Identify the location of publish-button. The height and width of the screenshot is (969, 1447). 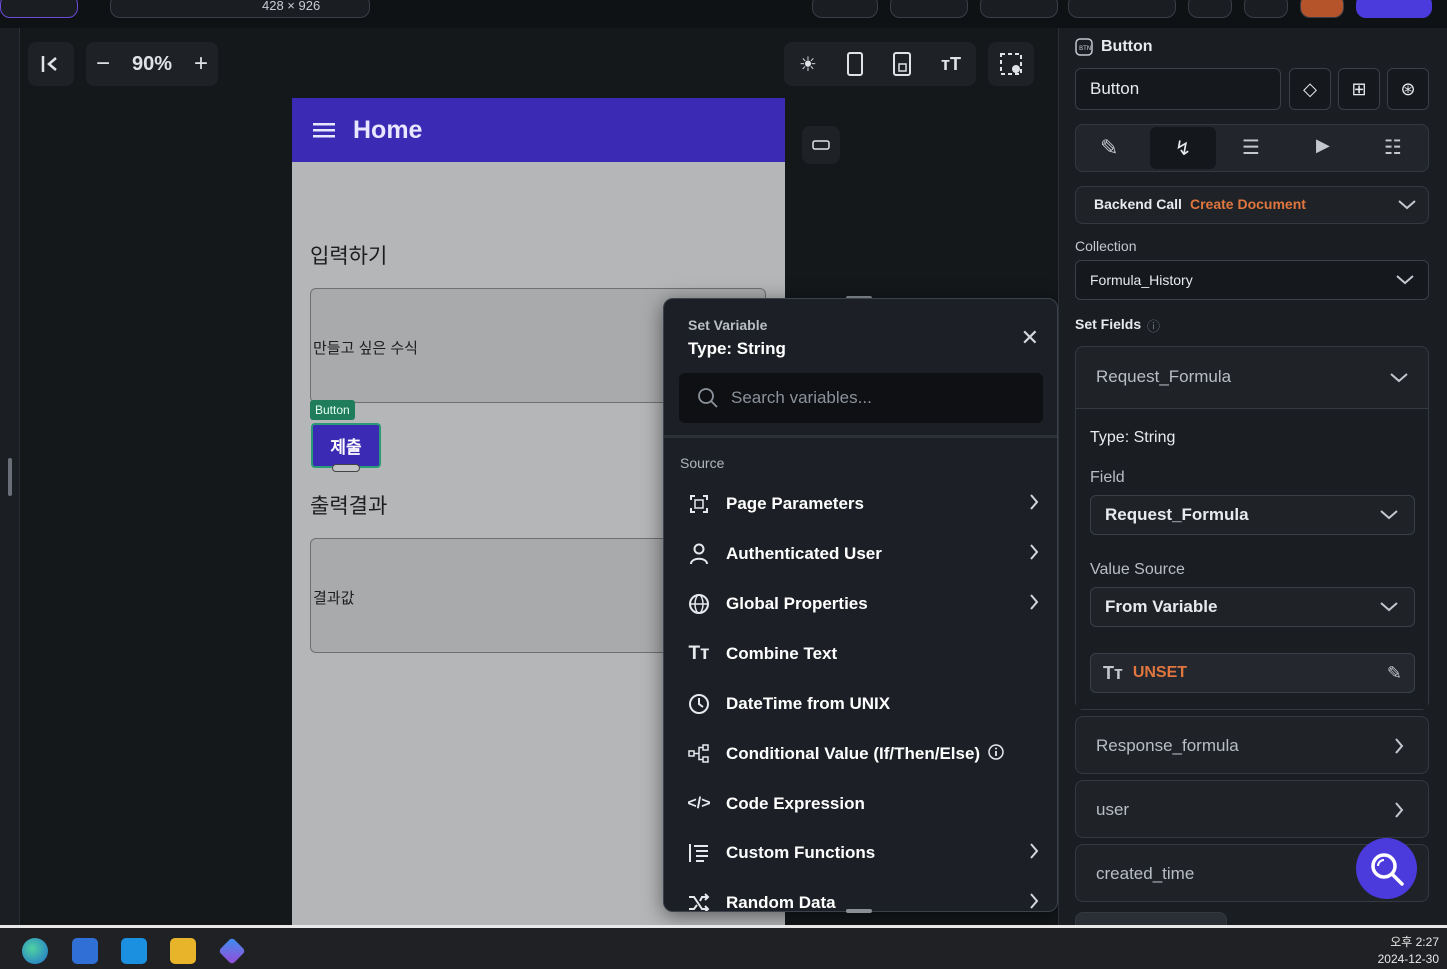
(1394, 9).